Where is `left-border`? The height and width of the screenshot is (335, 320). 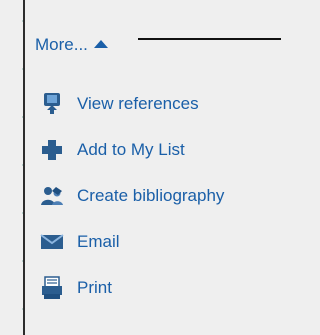 left-border is located at coordinates (24, 167).